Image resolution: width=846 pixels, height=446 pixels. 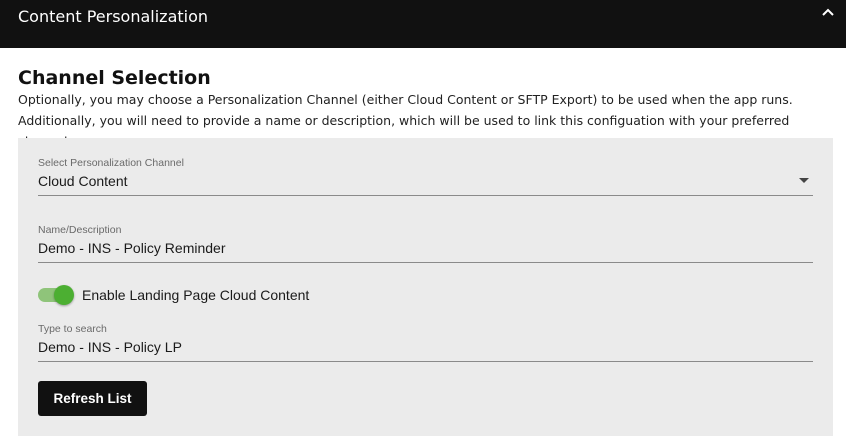 What do you see at coordinates (804, 180) in the screenshot?
I see `dropdown-arrow-icon` at bounding box center [804, 180].